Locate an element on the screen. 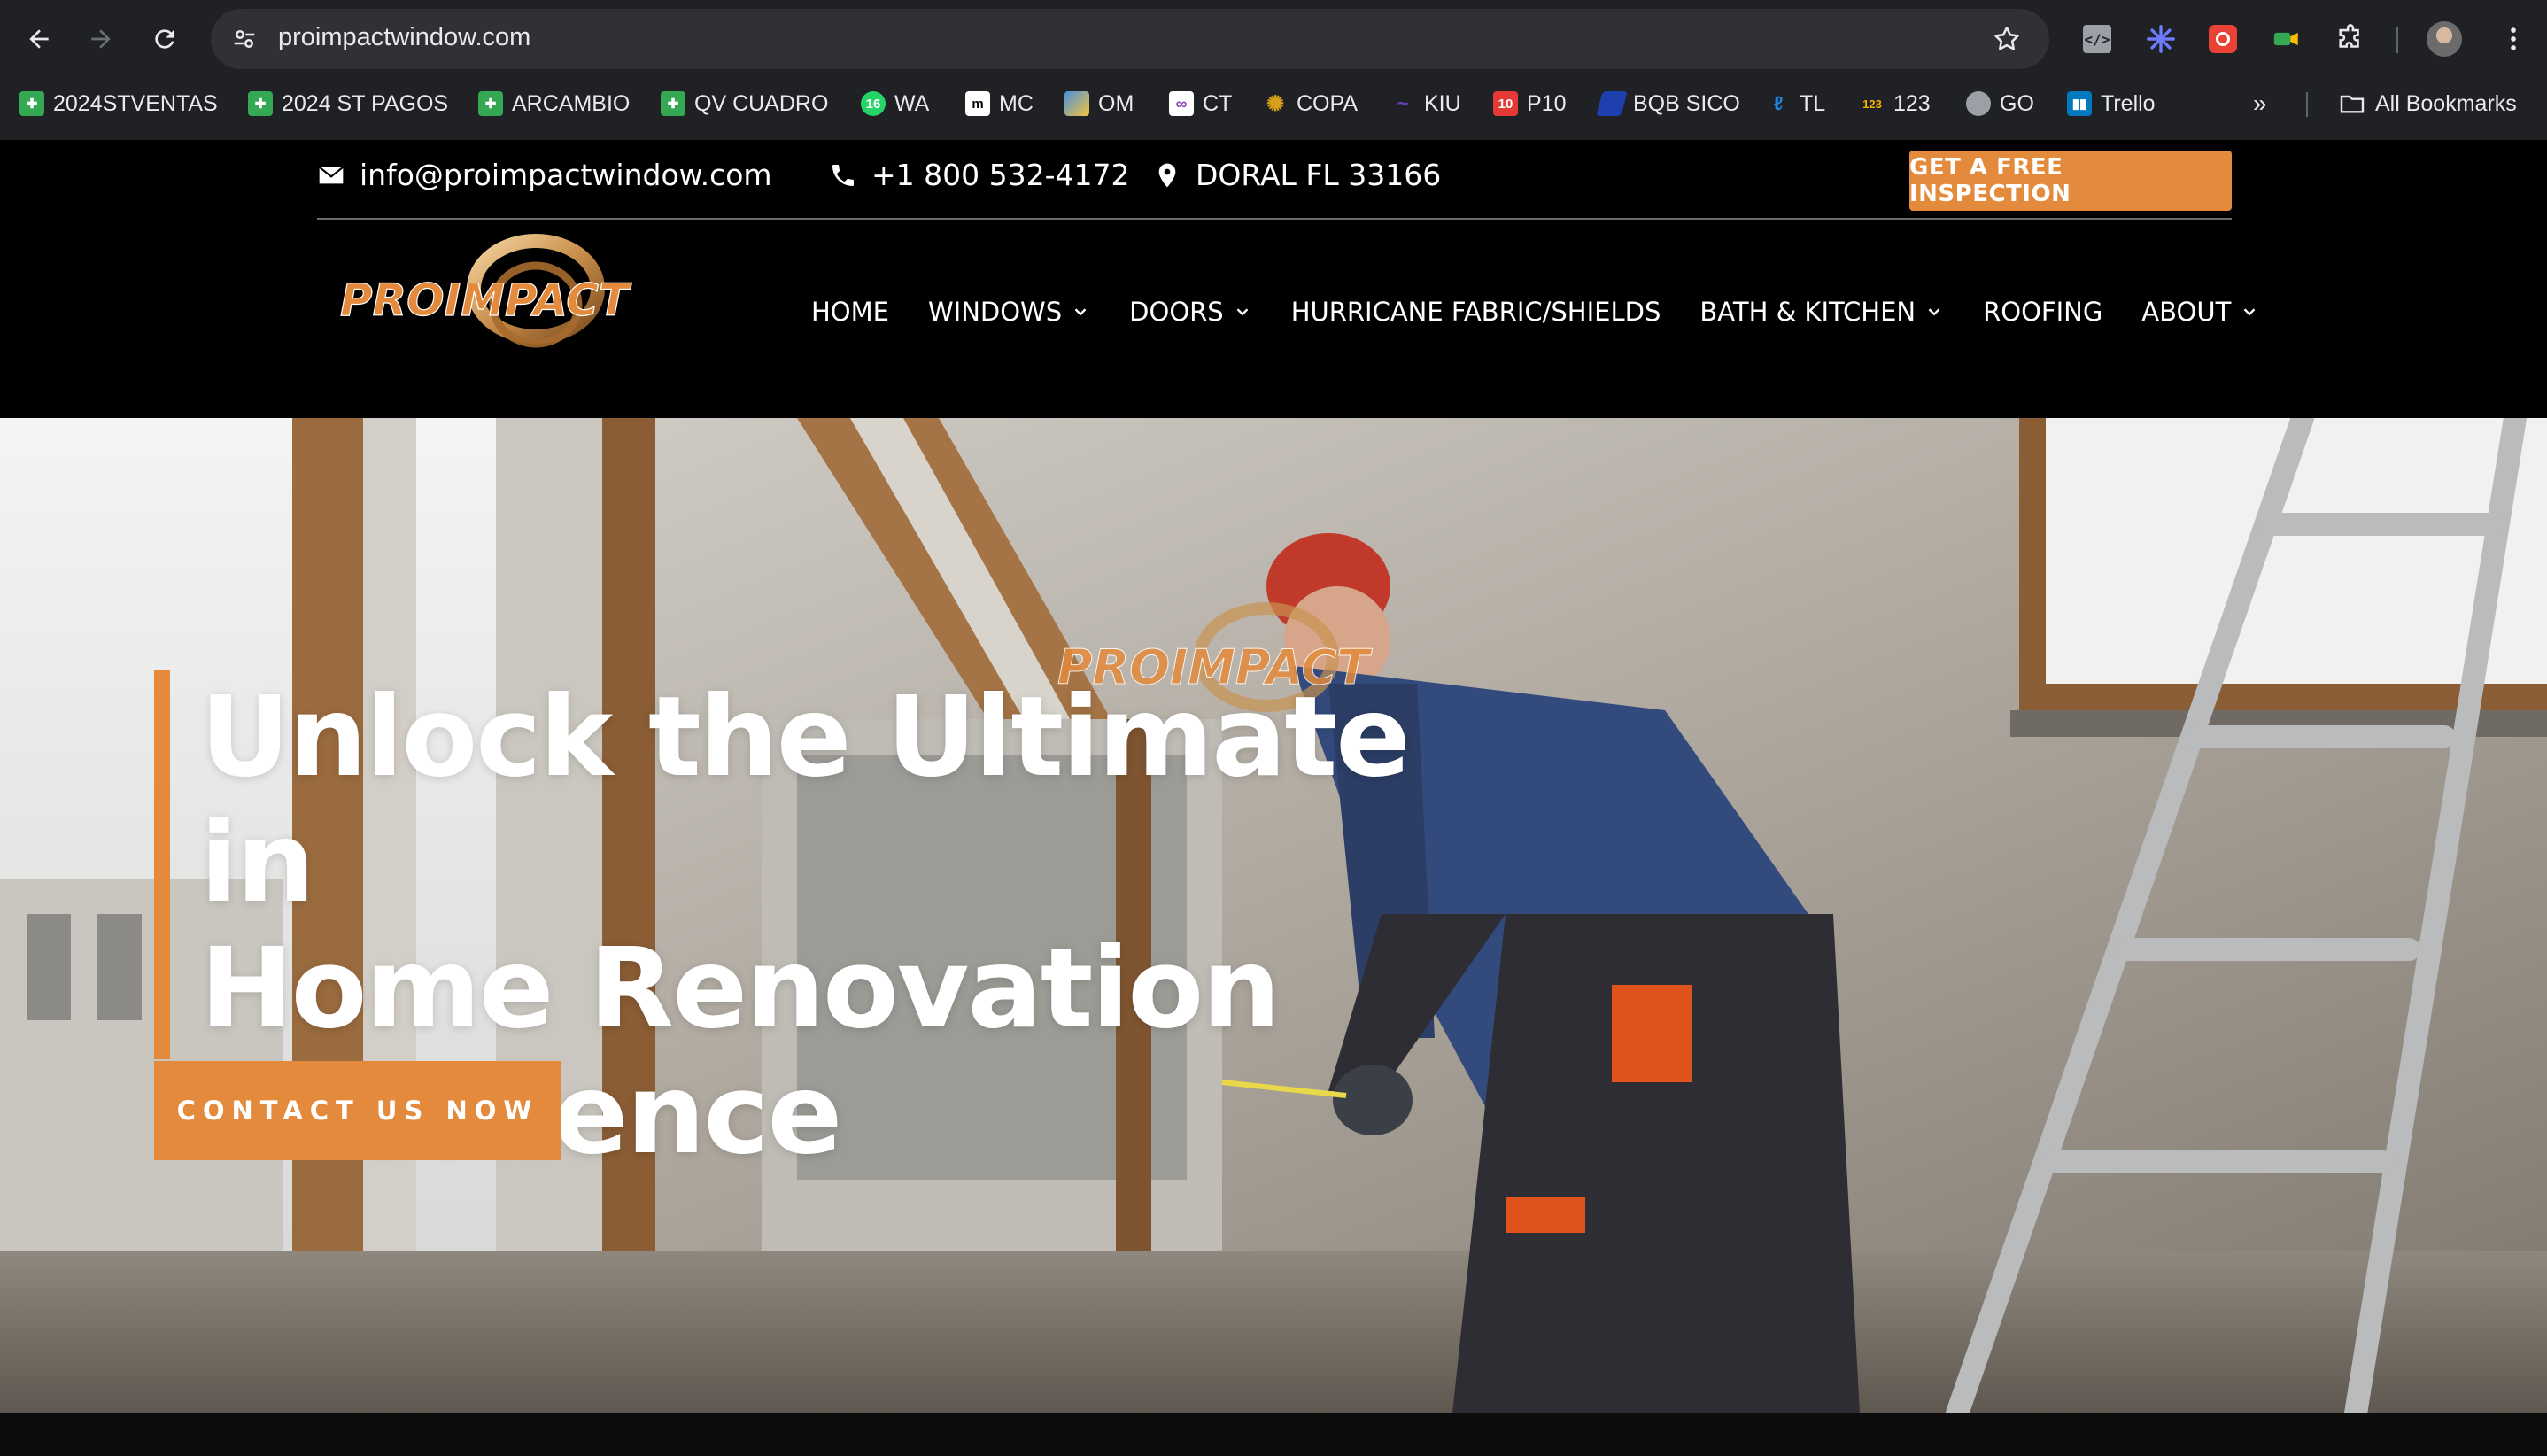 The width and height of the screenshot is (2547, 1456). bookmark-label: P10 is located at coordinates (1547, 103).